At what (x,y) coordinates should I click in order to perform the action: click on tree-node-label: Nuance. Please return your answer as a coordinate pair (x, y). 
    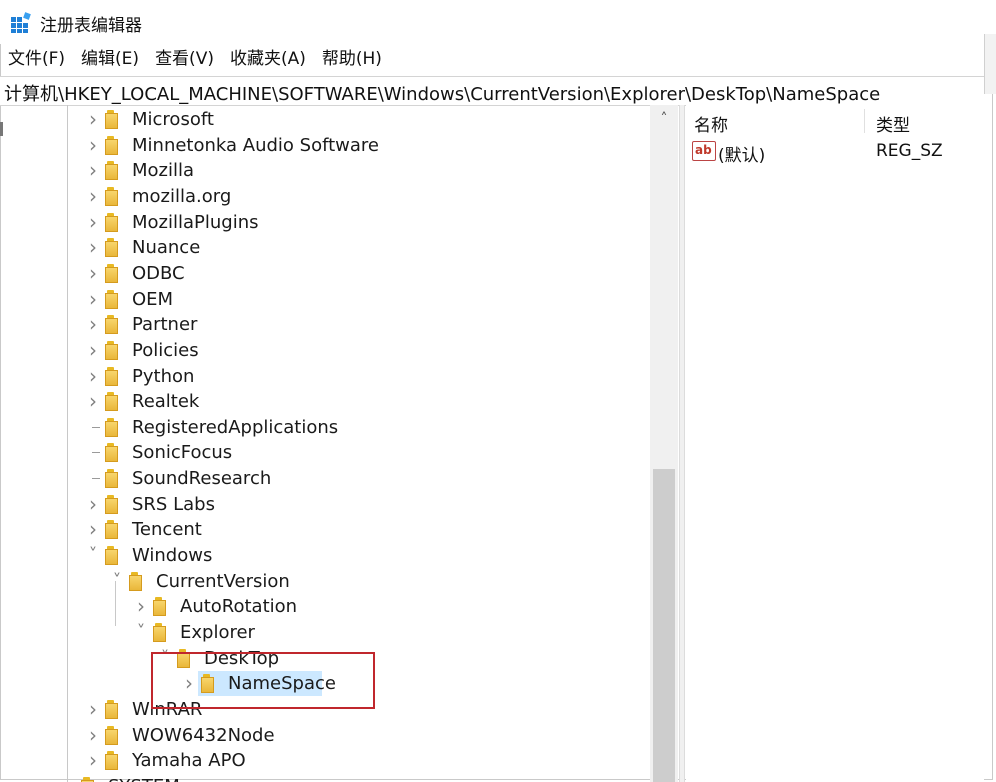
    Looking at the image, I should click on (166, 248).